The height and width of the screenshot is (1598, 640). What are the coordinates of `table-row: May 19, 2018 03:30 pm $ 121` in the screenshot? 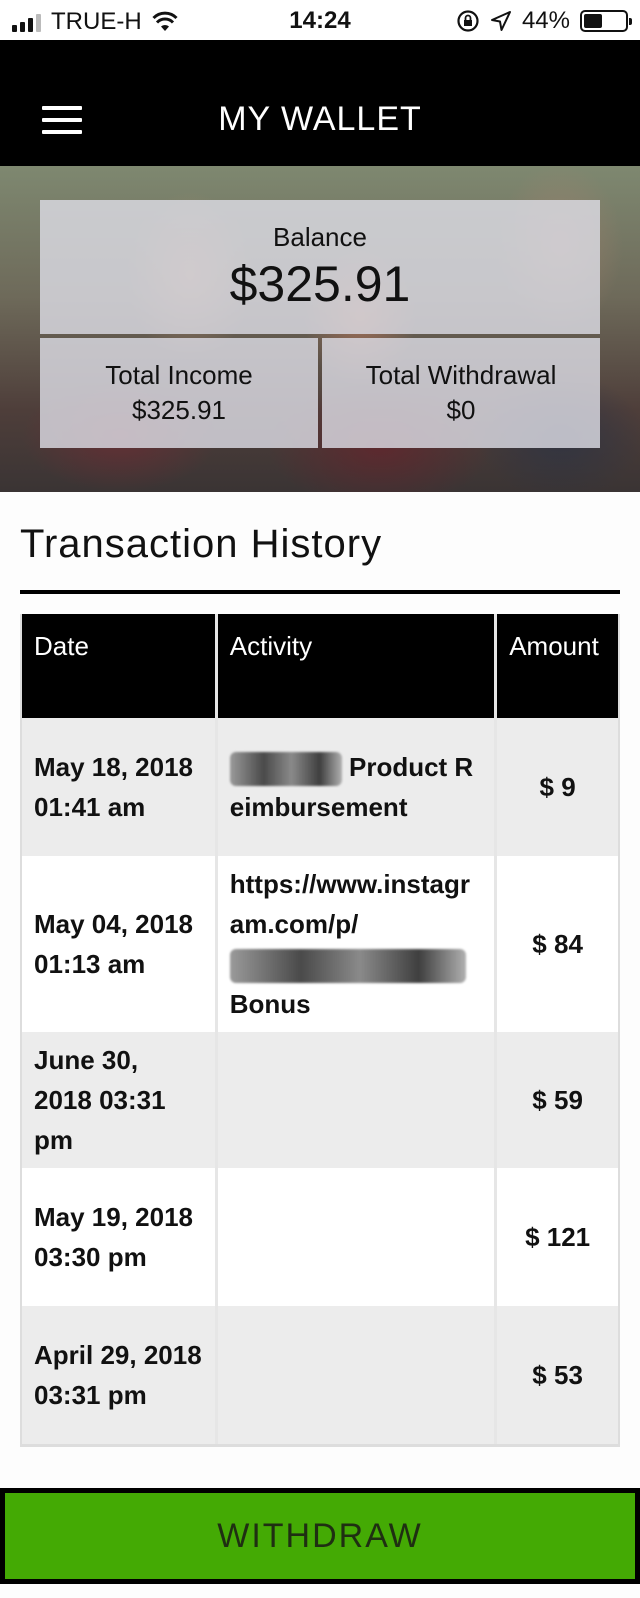 It's located at (320, 1237).